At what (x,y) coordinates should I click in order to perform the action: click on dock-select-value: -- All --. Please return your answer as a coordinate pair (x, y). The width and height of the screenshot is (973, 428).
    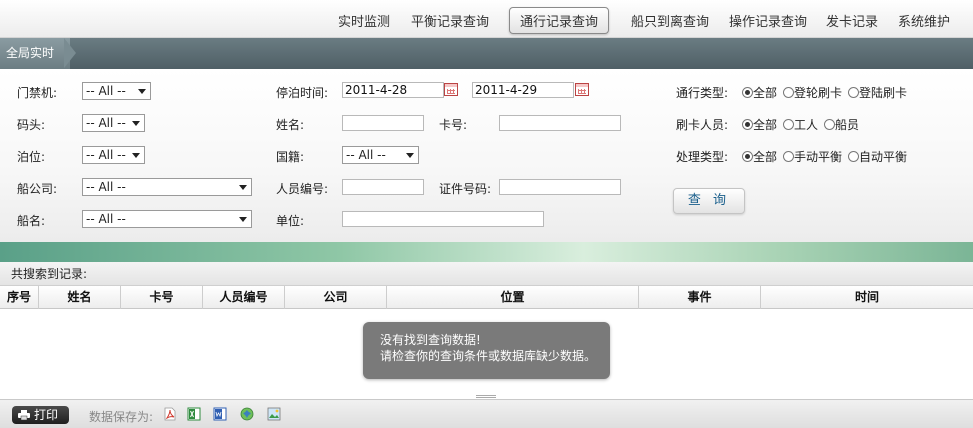
    Looking at the image, I should click on (106, 123).